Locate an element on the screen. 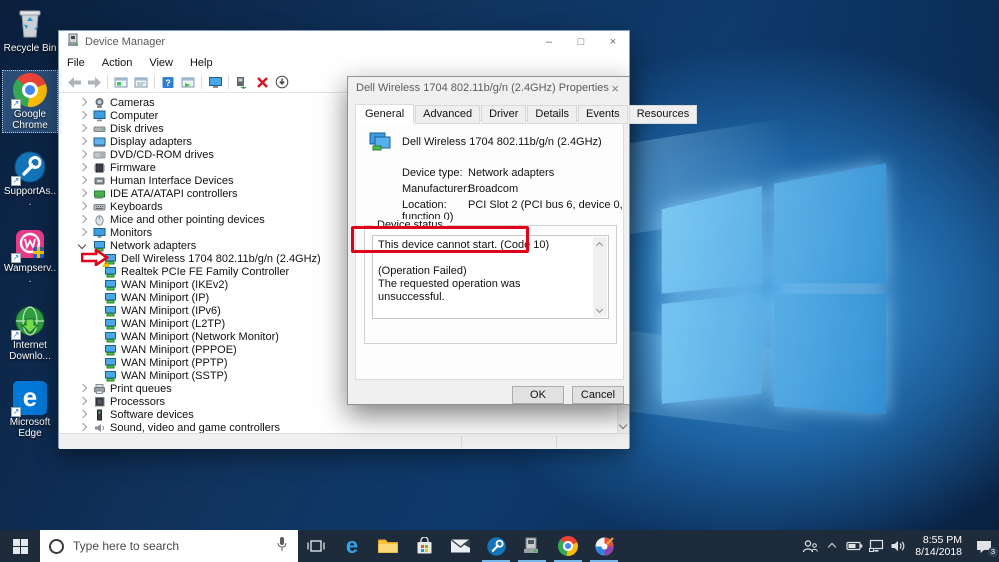 This screenshot has height=562, width=999. printer-device-icon is located at coordinates (99, 389).